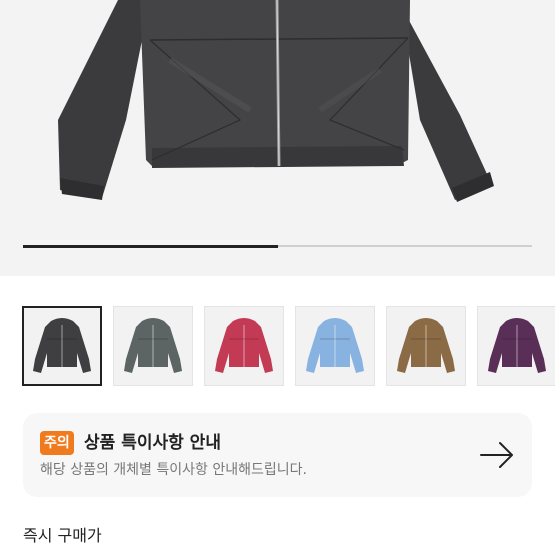 The width and height of the screenshot is (555, 555). I want to click on notice-title: 상품 특이사항 안내, so click(152, 443).